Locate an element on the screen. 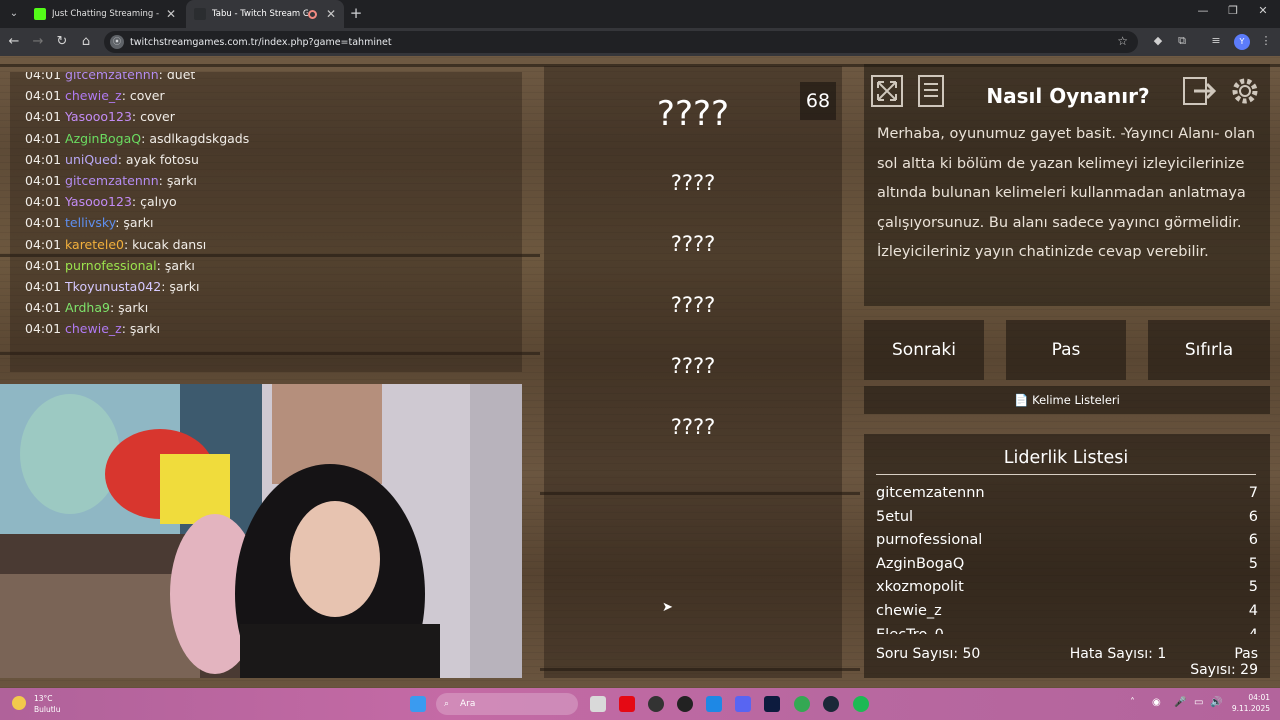 The width and height of the screenshot is (1280, 720). error-count: Hata Sayısı: 1 is located at coordinates (1118, 654).